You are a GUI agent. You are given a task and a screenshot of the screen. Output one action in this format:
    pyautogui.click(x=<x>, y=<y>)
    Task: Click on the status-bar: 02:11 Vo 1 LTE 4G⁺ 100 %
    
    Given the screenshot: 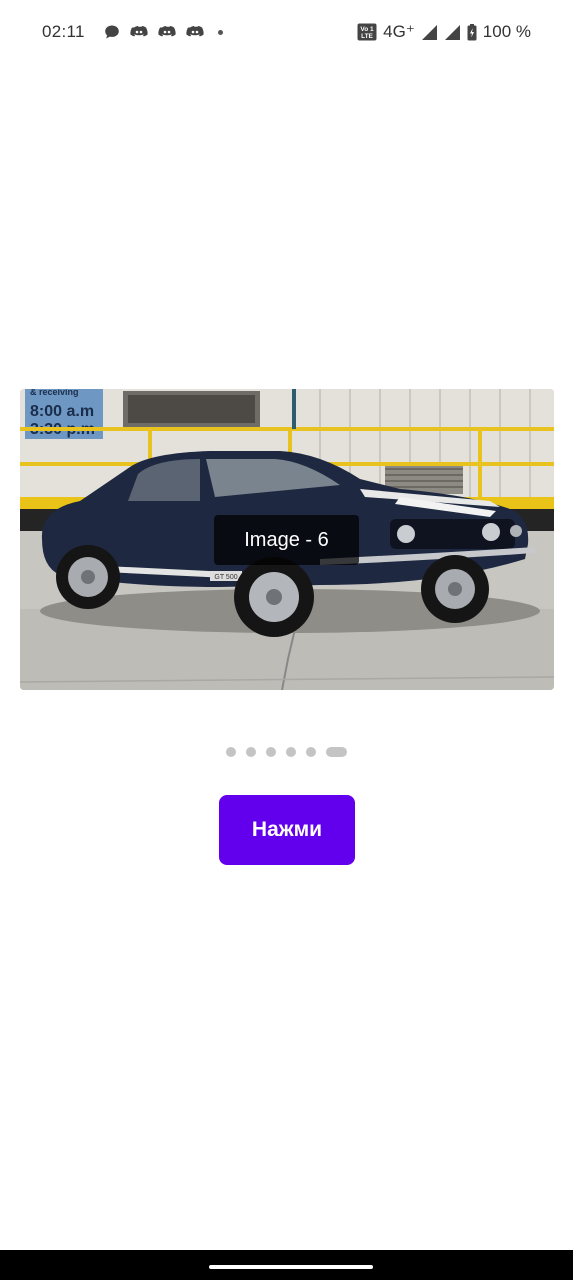 What is the action you would take?
    pyautogui.click(x=286, y=33)
    